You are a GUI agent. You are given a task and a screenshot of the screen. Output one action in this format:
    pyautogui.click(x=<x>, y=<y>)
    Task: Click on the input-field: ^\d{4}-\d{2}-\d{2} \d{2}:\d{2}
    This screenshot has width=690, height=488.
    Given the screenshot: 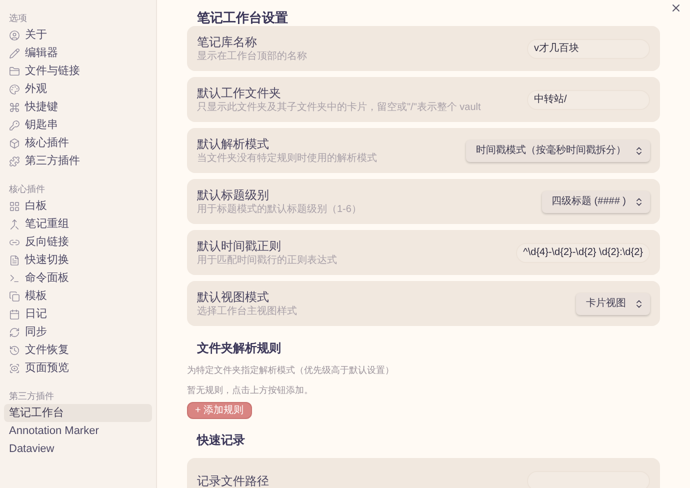 What is the action you would take?
    pyautogui.click(x=583, y=252)
    